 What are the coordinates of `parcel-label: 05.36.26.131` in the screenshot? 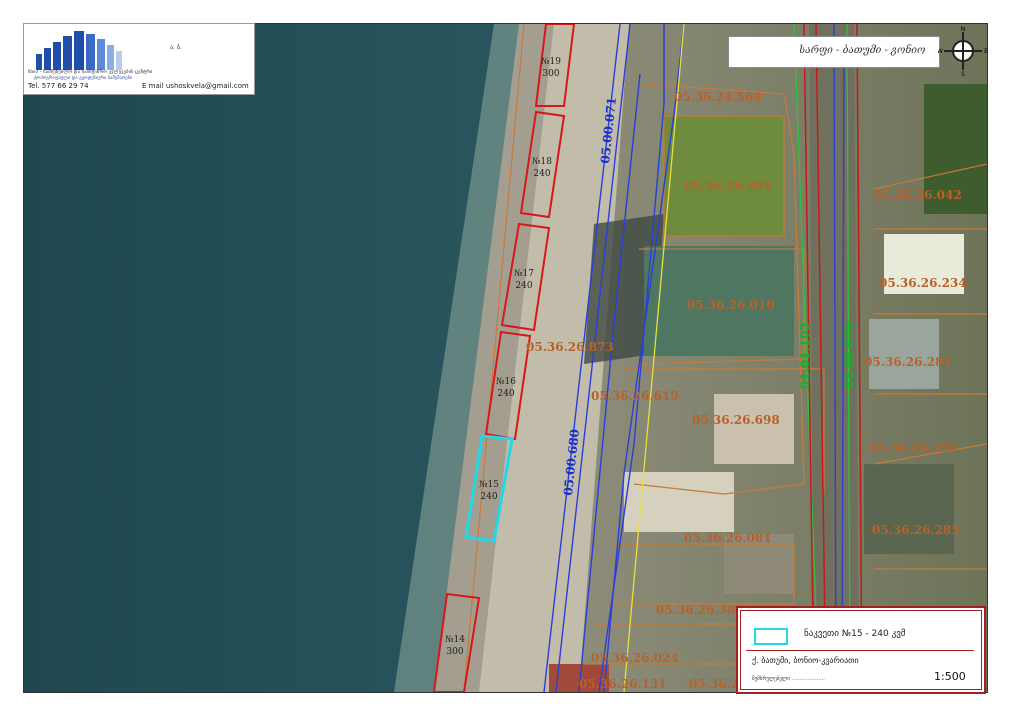 It's located at (623, 684).